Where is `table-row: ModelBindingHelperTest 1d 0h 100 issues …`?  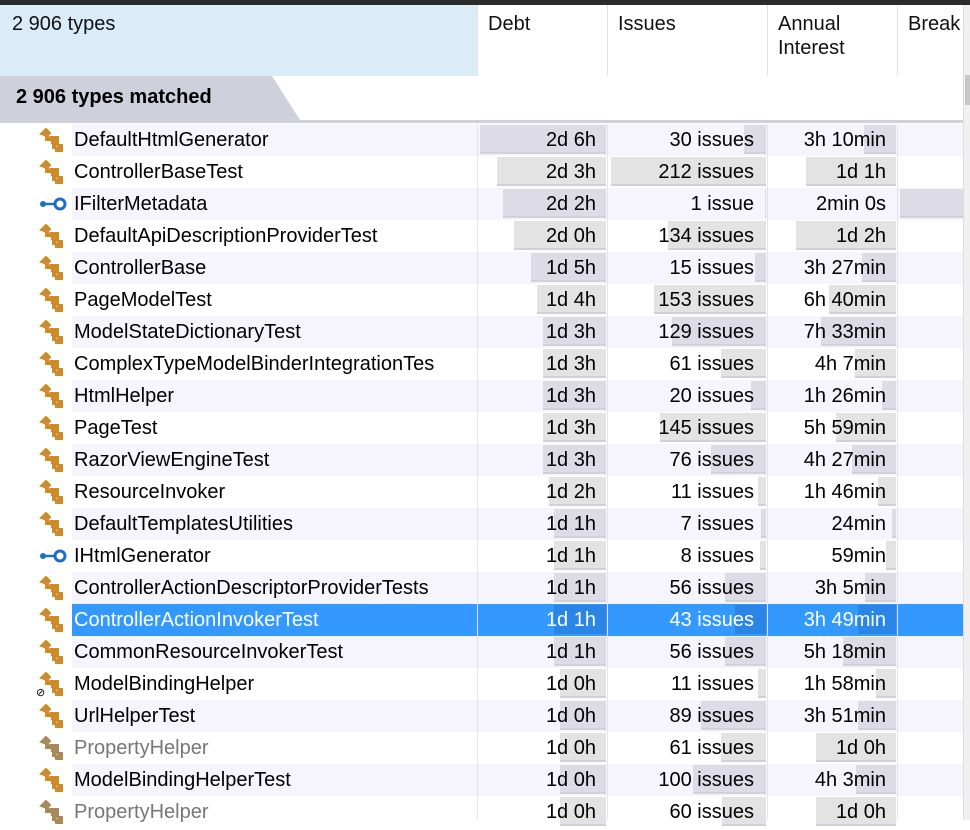 table-row: ModelBindingHelperTest 1d 0h 100 issues … is located at coordinates (481, 780).